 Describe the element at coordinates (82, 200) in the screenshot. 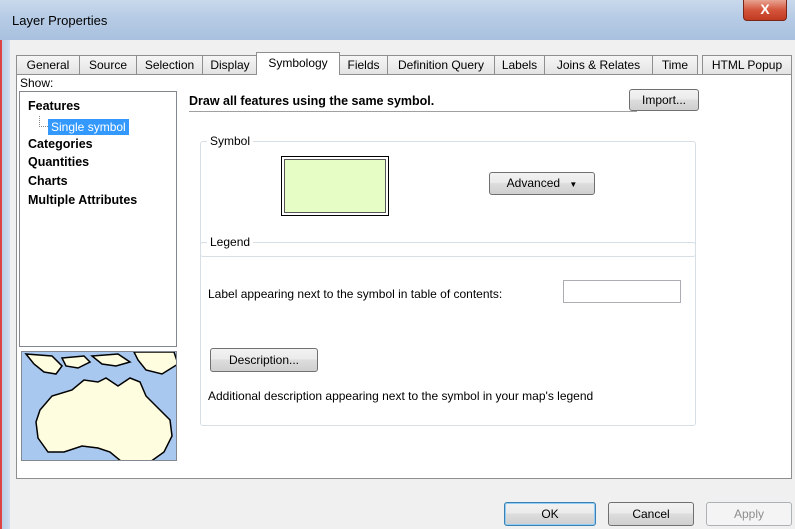

I see `tree-item-multiple-attributes: Multiple Attributes` at that location.